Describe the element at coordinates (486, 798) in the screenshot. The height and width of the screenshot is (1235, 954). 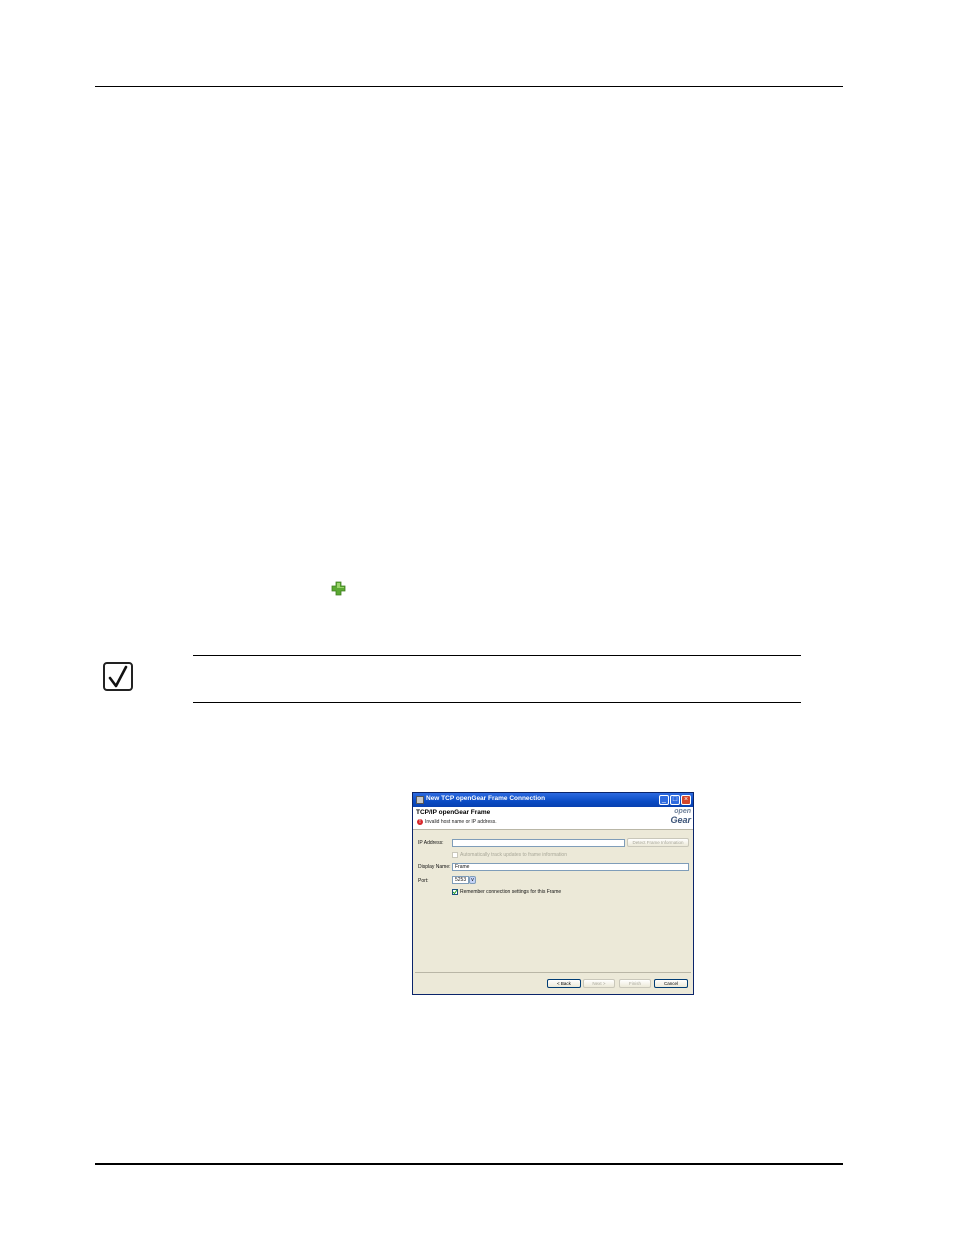
I see `dialog-title: New TCP openGear Frame Connection` at that location.